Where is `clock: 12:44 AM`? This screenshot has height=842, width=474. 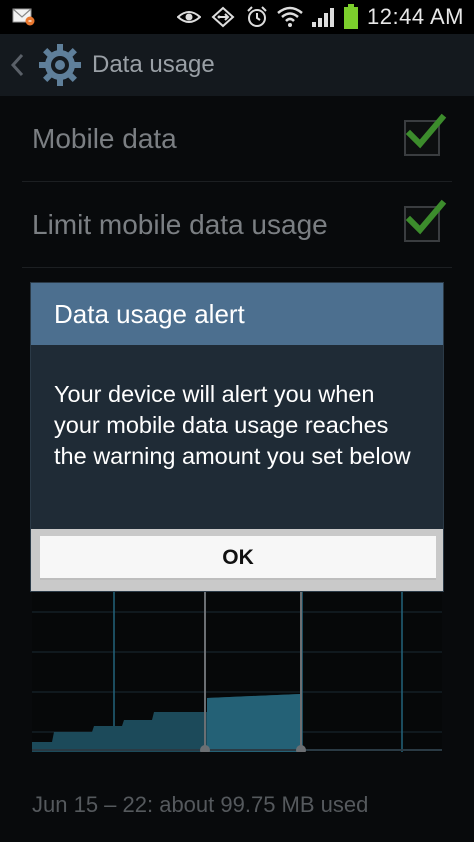
clock: 12:44 AM is located at coordinates (415, 16).